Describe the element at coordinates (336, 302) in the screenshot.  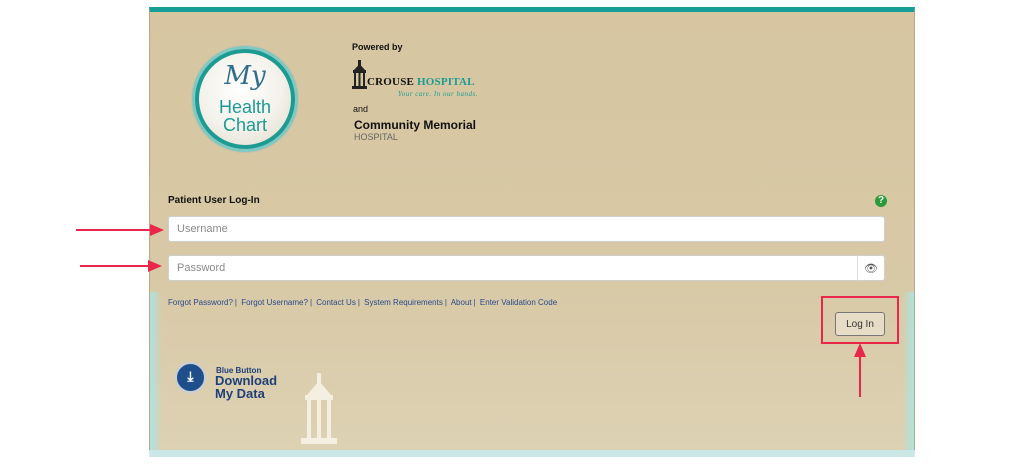
I see `link-contact-us: Contact Us` at that location.